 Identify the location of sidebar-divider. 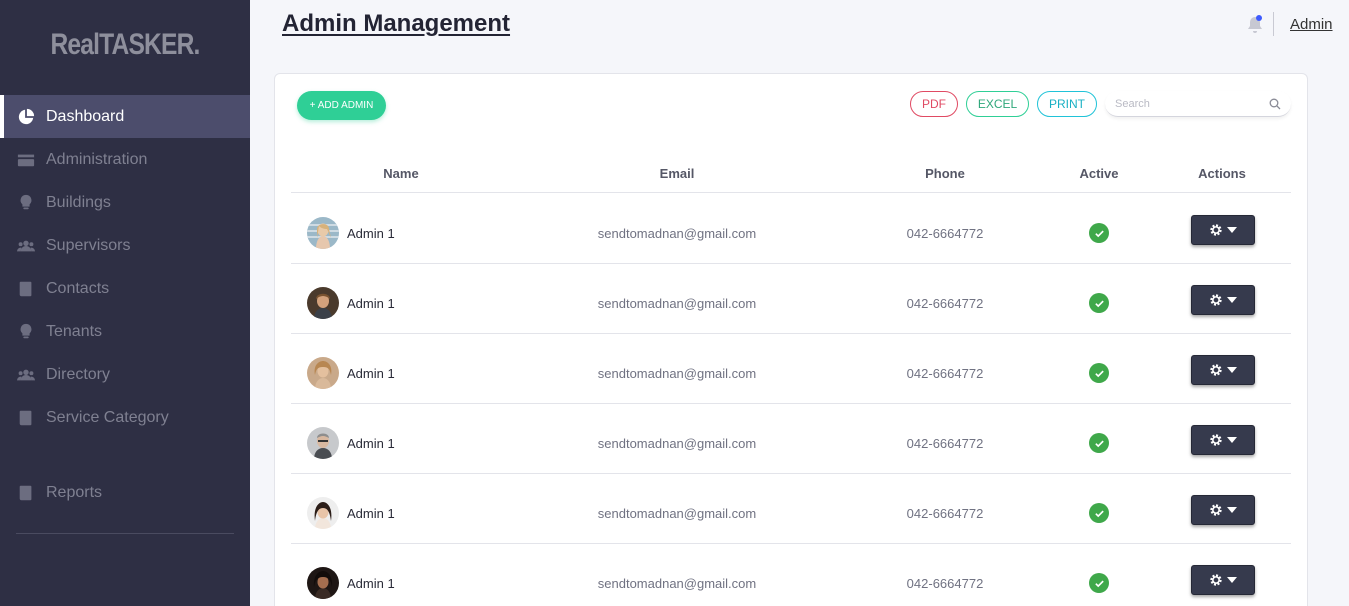
(125, 533).